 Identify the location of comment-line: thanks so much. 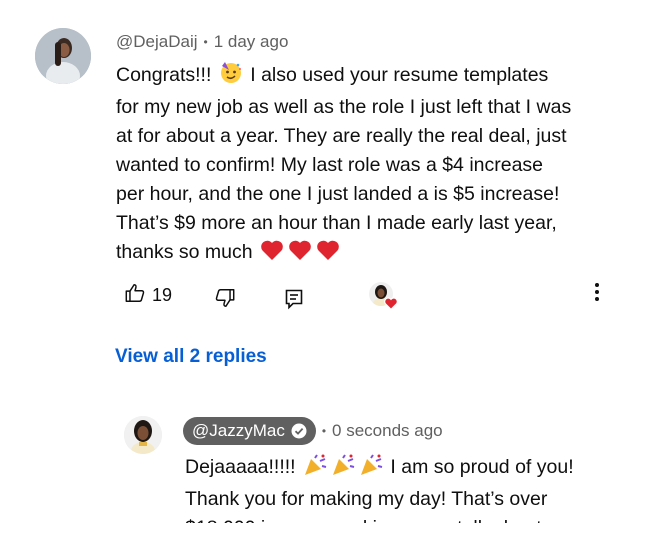
(376, 254).